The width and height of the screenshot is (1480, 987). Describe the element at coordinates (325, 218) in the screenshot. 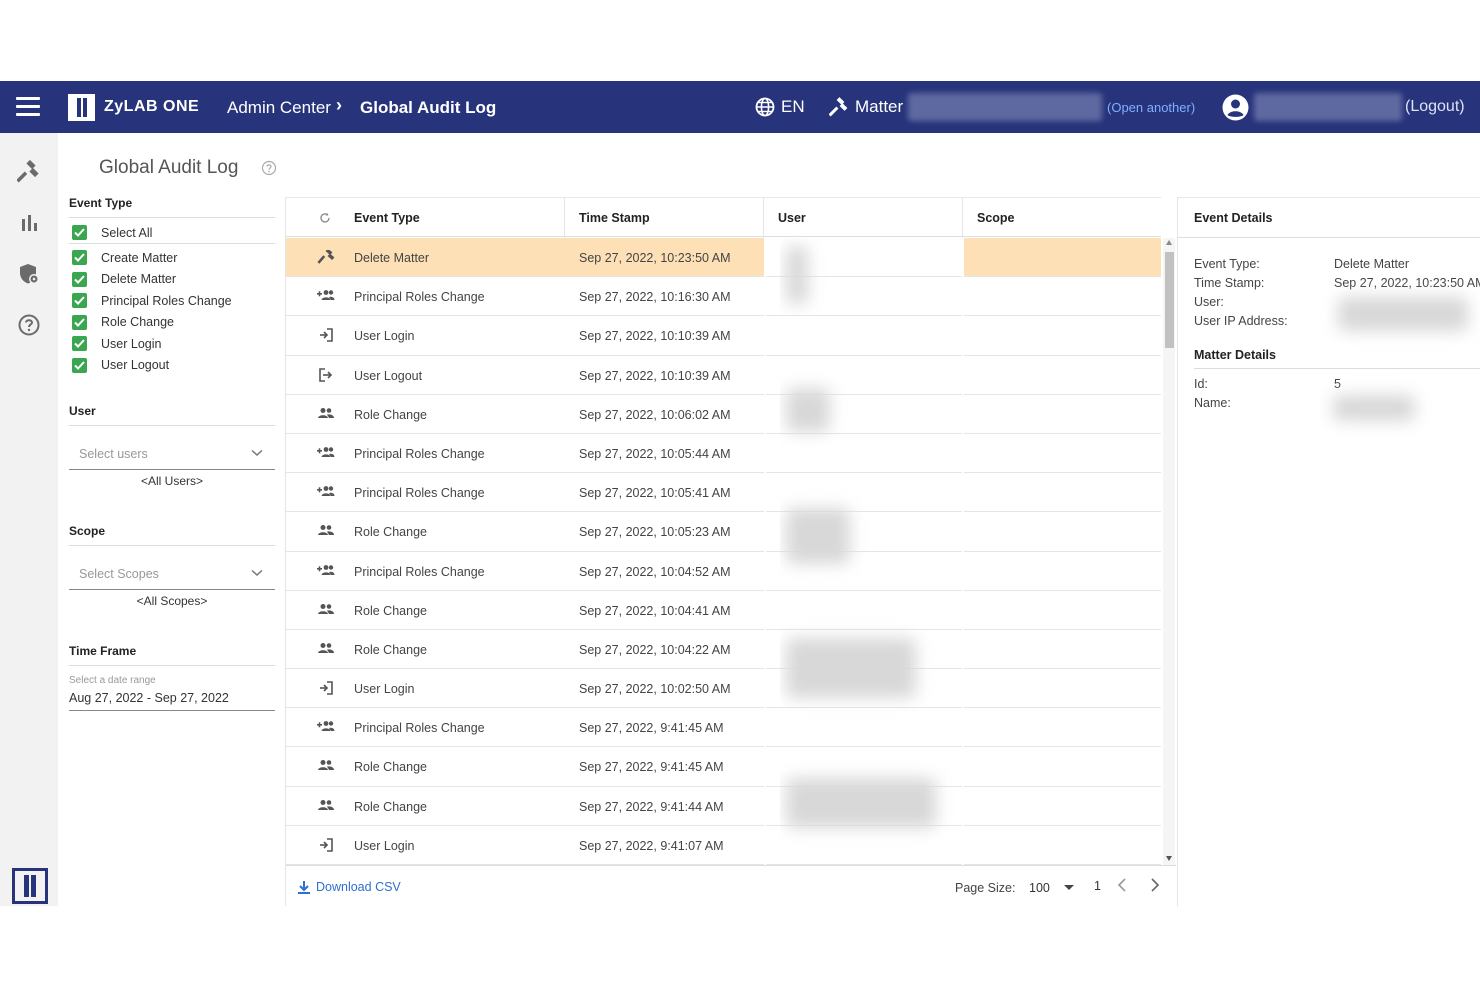

I see `refresh-icon` at that location.